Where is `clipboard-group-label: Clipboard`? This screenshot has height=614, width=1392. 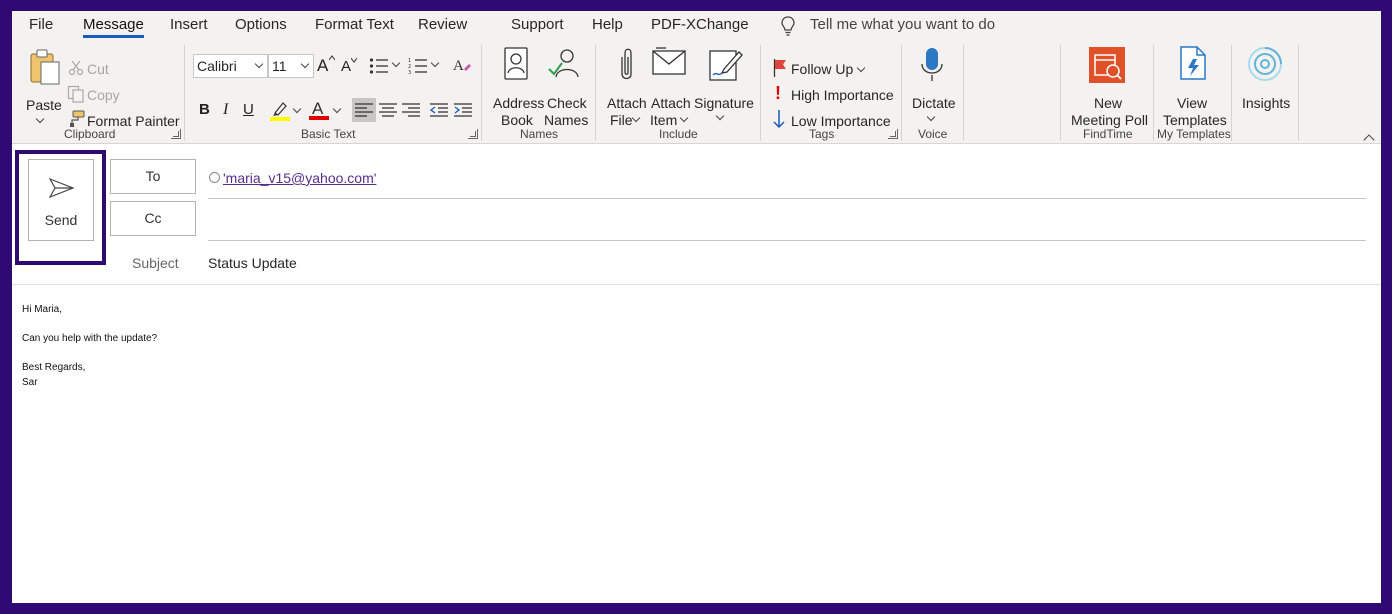 clipboard-group-label: Clipboard is located at coordinates (90, 134).